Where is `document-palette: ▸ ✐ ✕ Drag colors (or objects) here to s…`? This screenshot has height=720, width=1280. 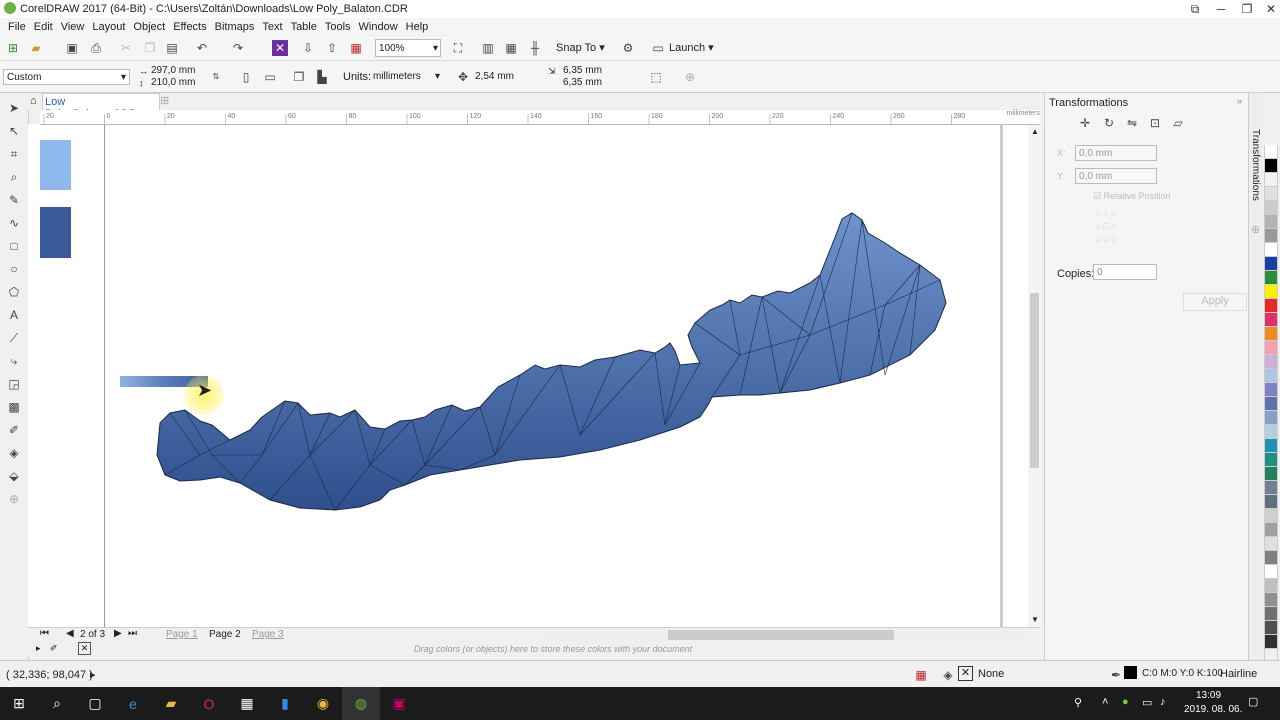
document-palette: ▸ ✐ ✕ Drag colors (or objects) here to s… is located at coordinates (534, 649).